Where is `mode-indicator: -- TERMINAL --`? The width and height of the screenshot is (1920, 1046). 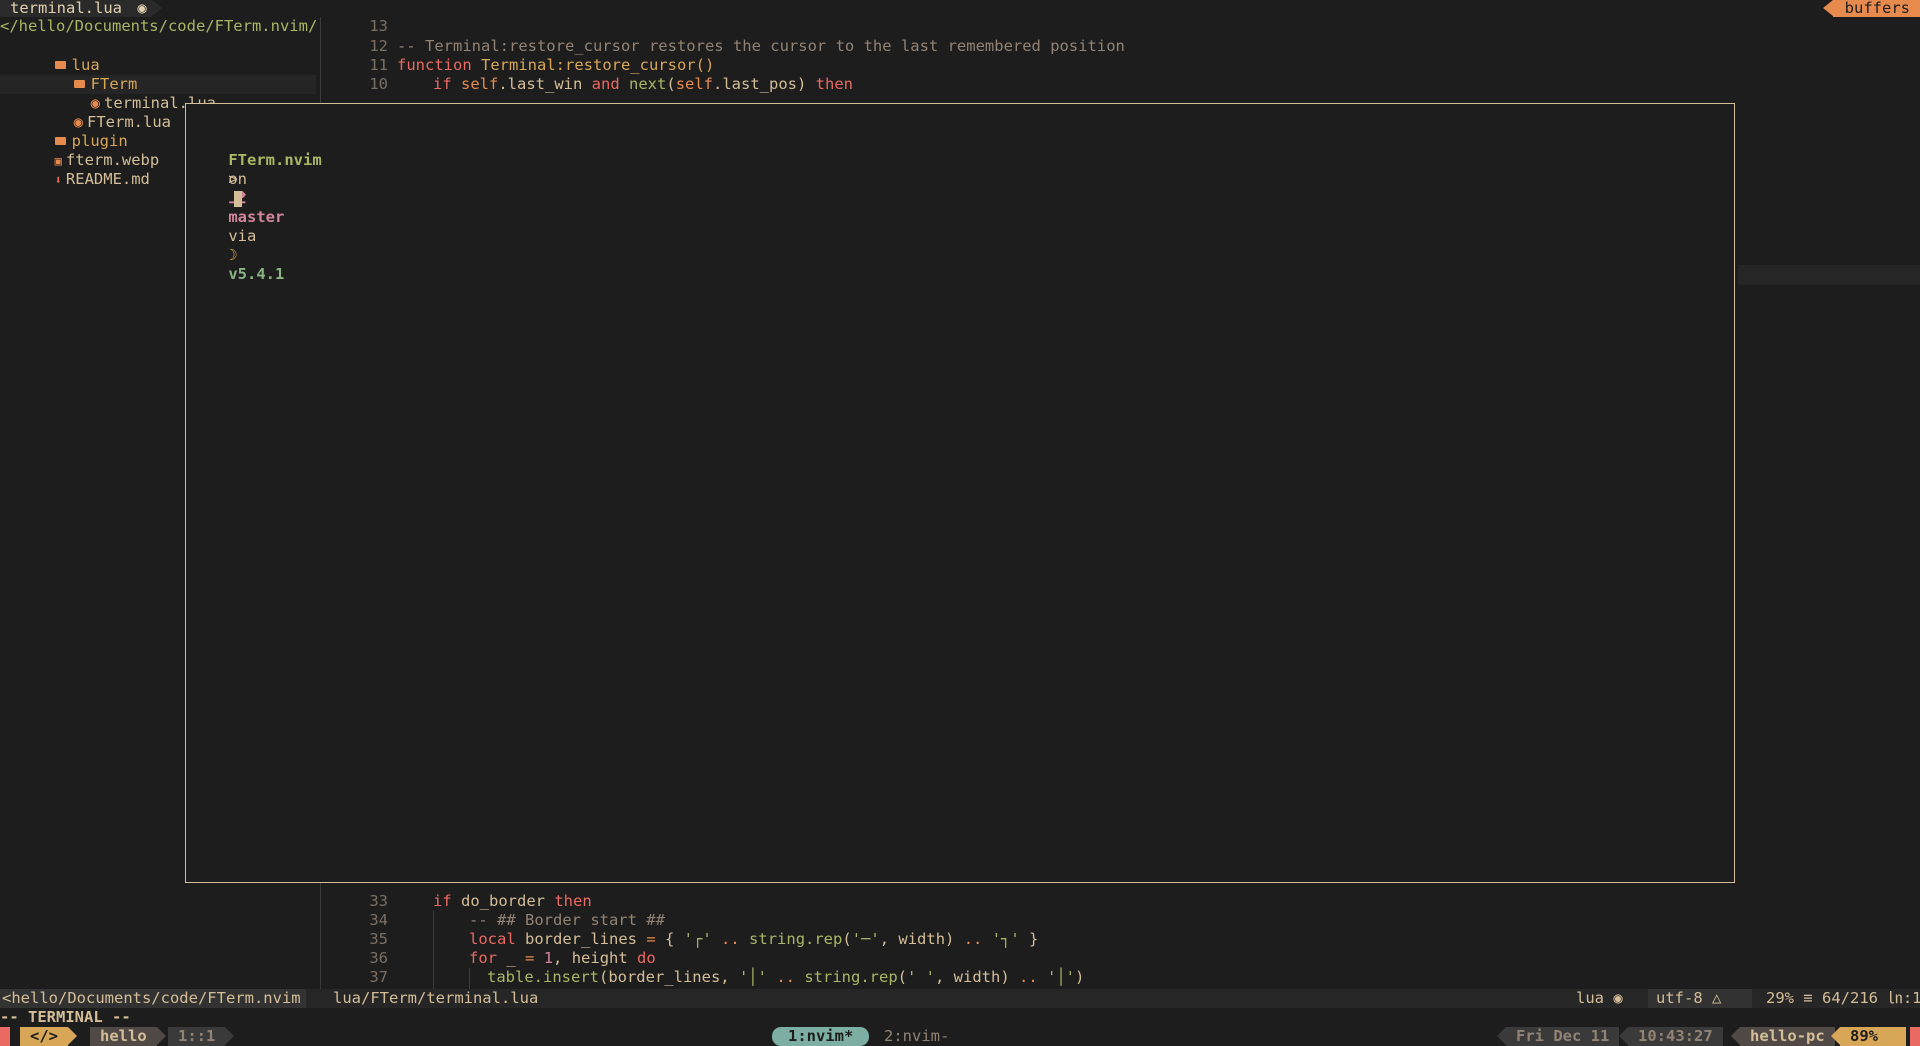 mode-indicator: -- TERMINAL -- is located at coordinates (65, 1017).